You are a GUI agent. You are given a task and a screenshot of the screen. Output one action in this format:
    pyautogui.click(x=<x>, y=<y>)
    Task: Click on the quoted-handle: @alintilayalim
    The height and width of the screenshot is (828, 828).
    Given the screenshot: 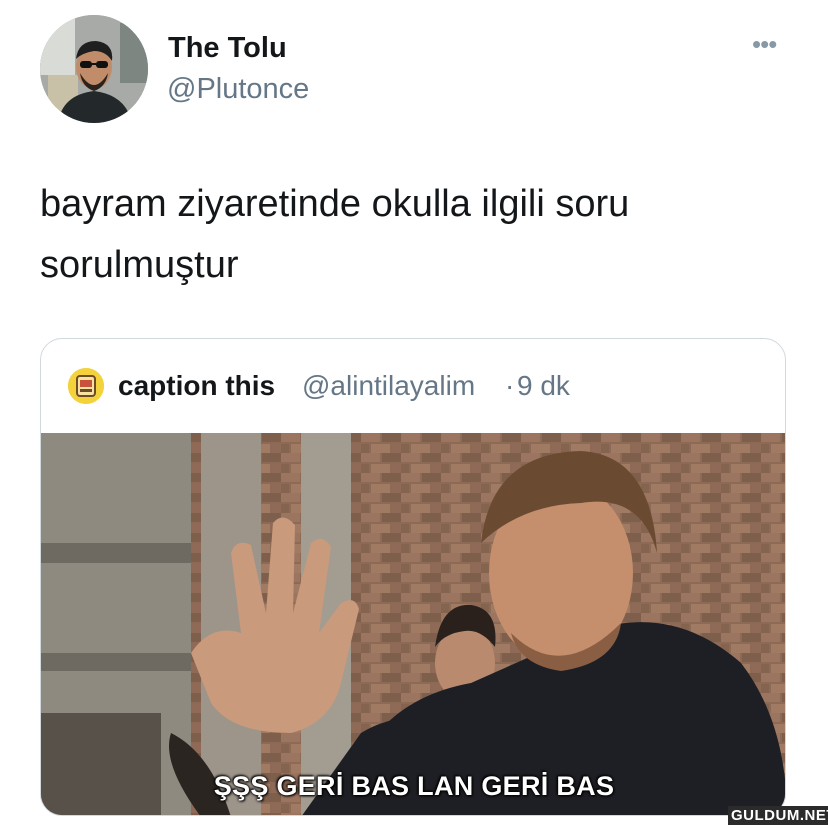 What is the action you would take?
    pyautogui.click(x=388, y=386)
    